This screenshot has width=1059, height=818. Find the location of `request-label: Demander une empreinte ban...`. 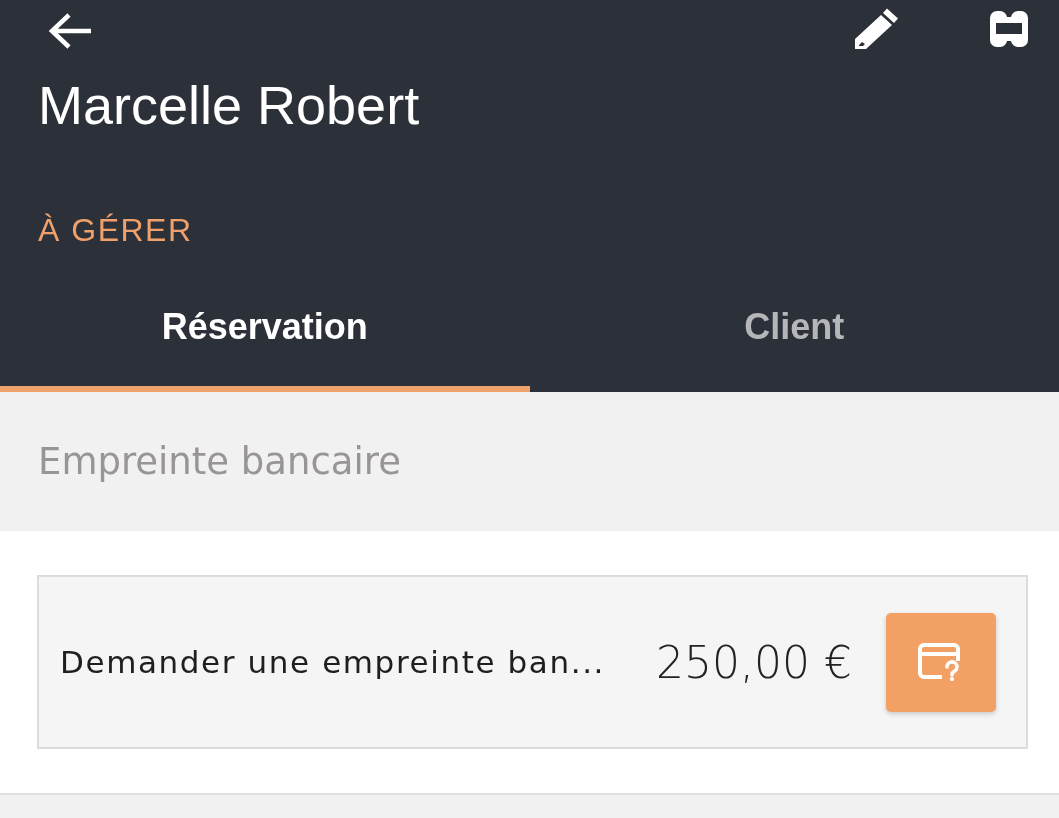

request-label: Demander une empreinte ban... is located at coordinates (333, 662).